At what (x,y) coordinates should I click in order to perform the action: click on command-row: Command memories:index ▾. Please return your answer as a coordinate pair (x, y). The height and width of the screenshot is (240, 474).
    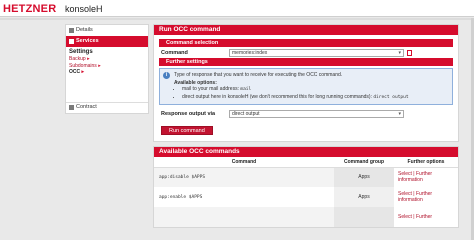
    Looking at the image, I should click on (306, 52).